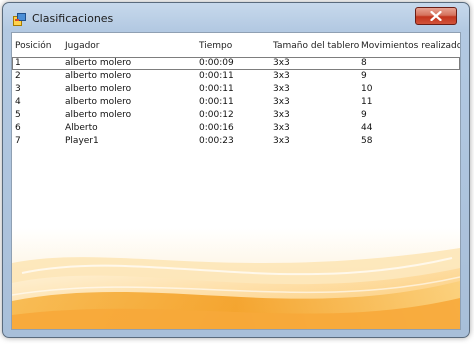 This screenshot has height=344, width=474. I want to click on table-row: 4 alberto molero 0:00:11 3x3 11, so click(236, 102).